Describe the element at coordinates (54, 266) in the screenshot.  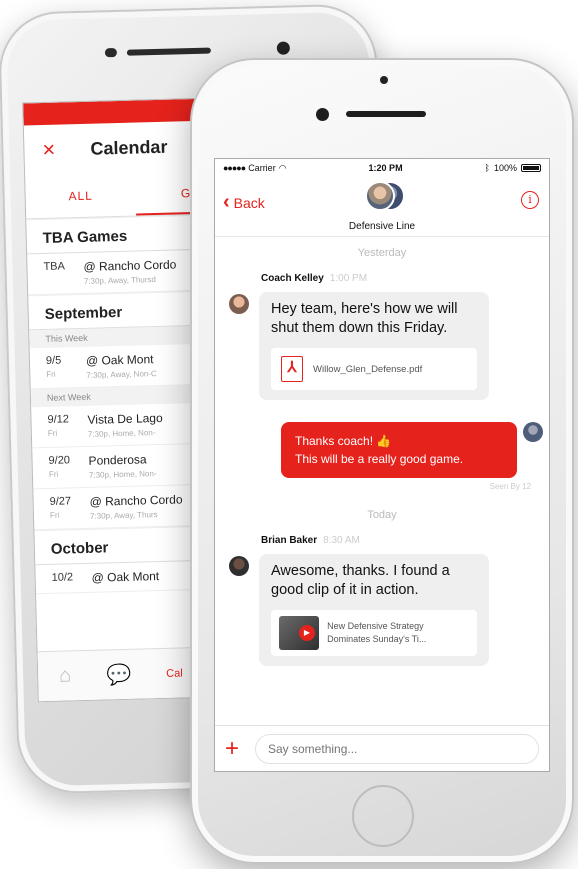
I see `event-date: TBA` at that location.